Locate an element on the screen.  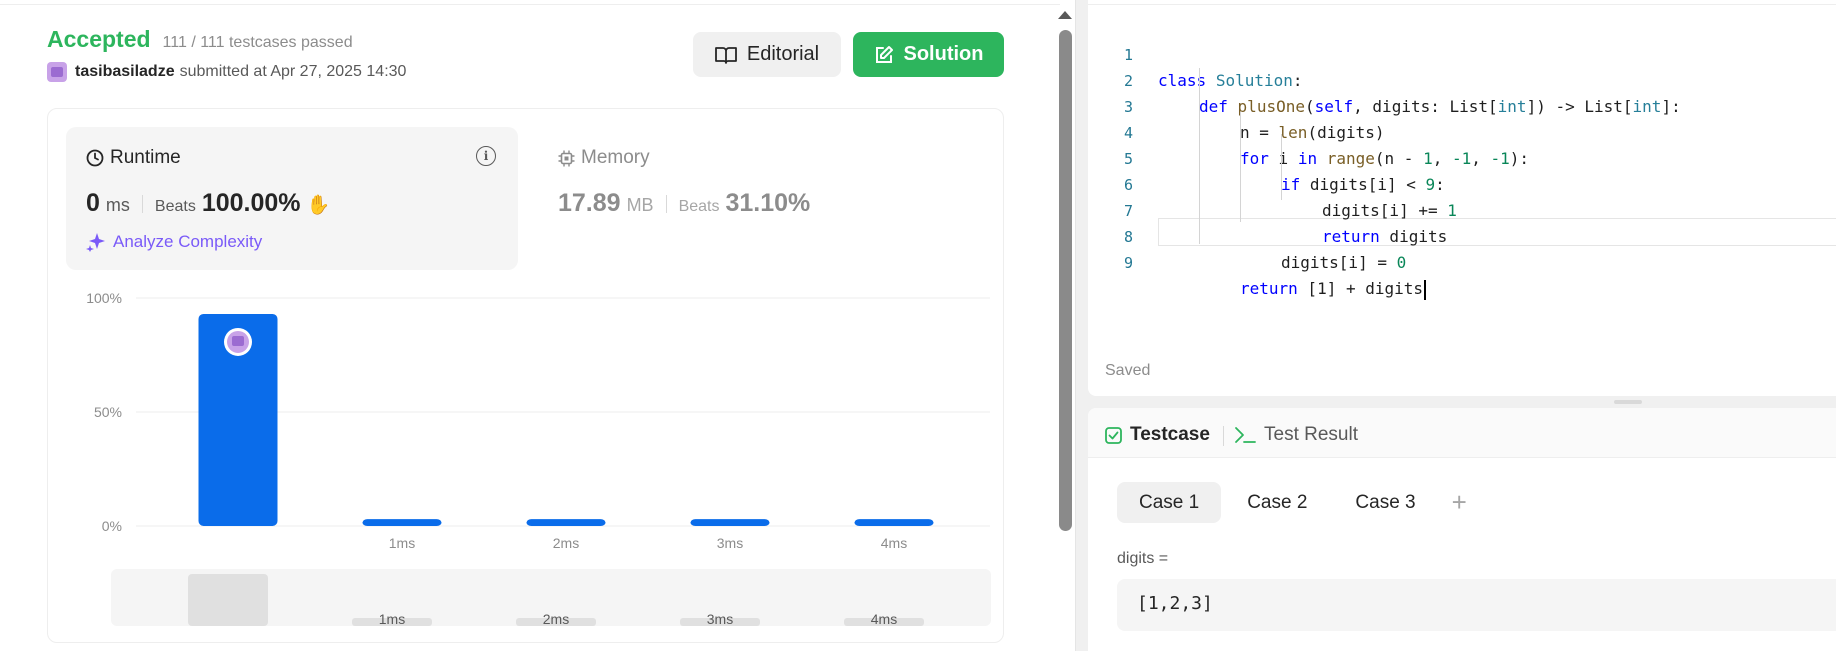
code-text: for i in range(n - 1, -1, -1): is located at coordinates (1384, 159).